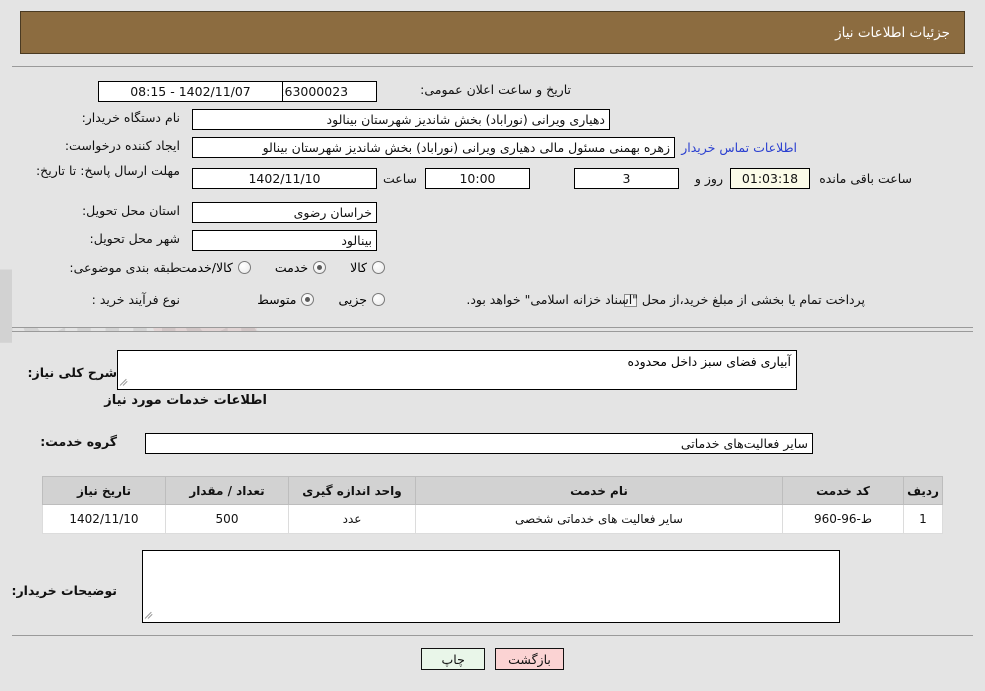 This screenshot has width=985, height=691. I want to click on cell-name: سایر فعالیت های خدماتی شخصی, so click(599, 519).